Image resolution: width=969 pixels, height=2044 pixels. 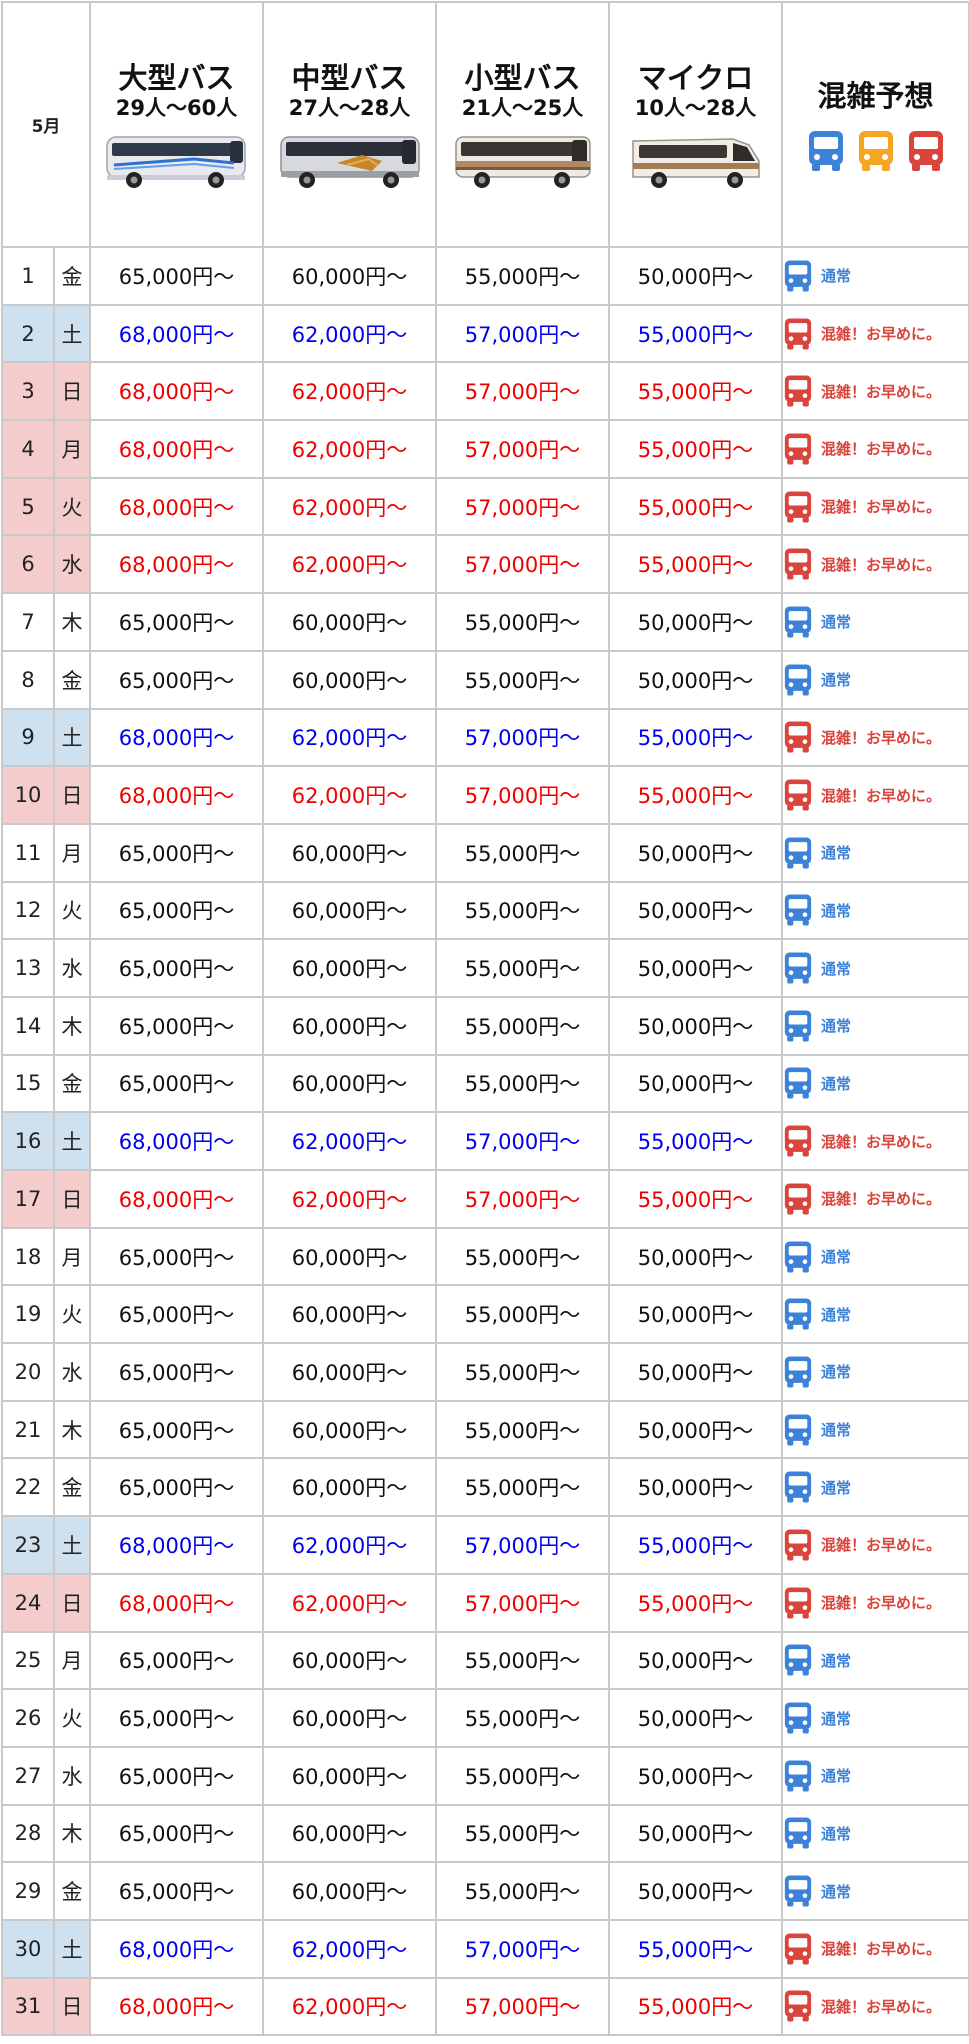 I want to click on day-number: 9, so click(x=28, y=737).